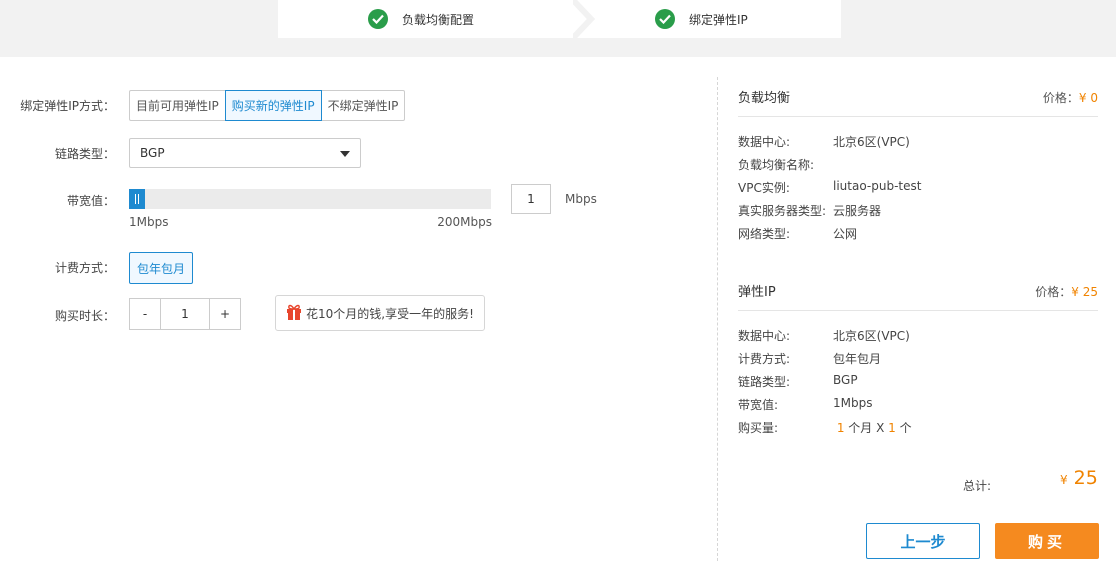 The height and width of the screenshot is (569, 1116). I want to click on step-label: 负载均衡配置, so click(438, 19).